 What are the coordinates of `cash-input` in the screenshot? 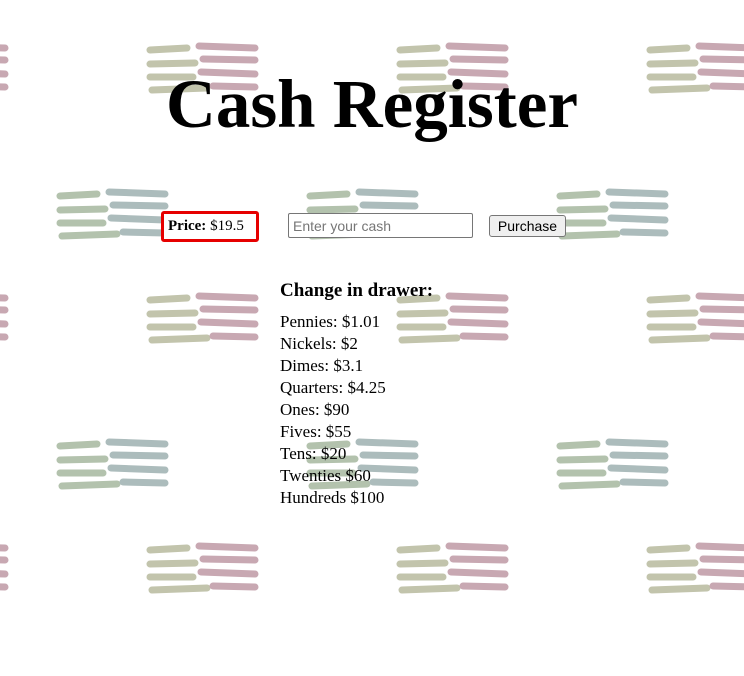 It's located at (380, 225).